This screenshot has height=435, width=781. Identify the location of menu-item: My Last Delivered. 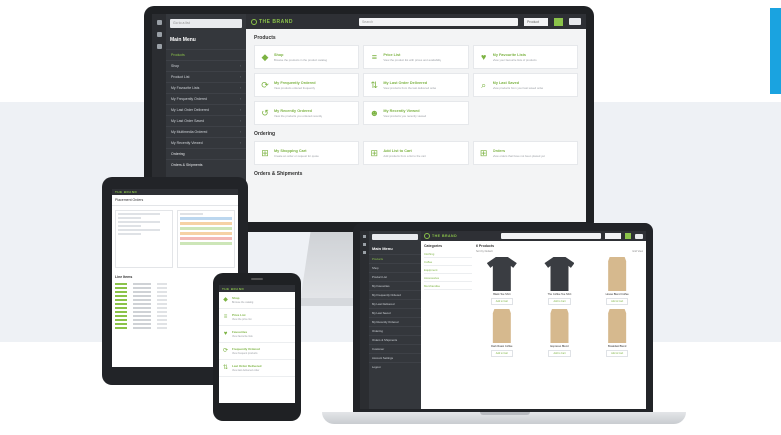
(395, 303).